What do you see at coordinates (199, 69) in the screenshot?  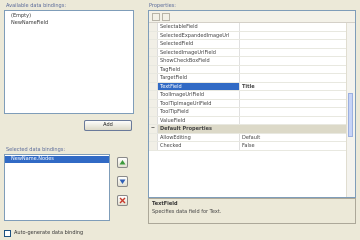 I see `property-name: TagField` at bounding box center [199, 69].